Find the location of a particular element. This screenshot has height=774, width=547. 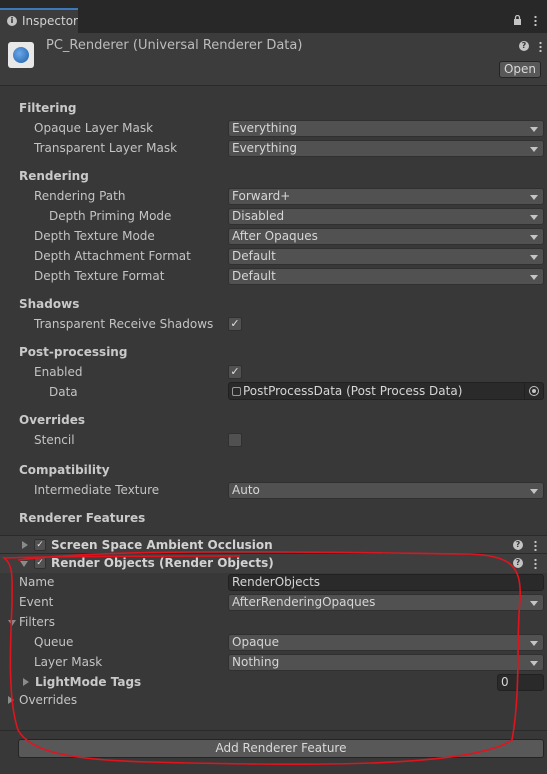

dropdown-value: AfterRenderingOpaques is located at coordinates (304, 602).